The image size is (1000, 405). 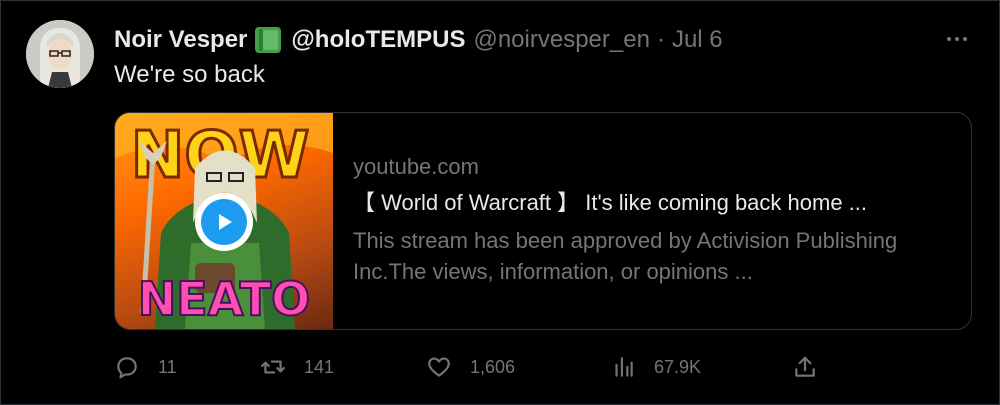 What do you see at coordinates (624, 367) in the screenshot?
I see `views-chart-icon` at bounding box center [624, 367].